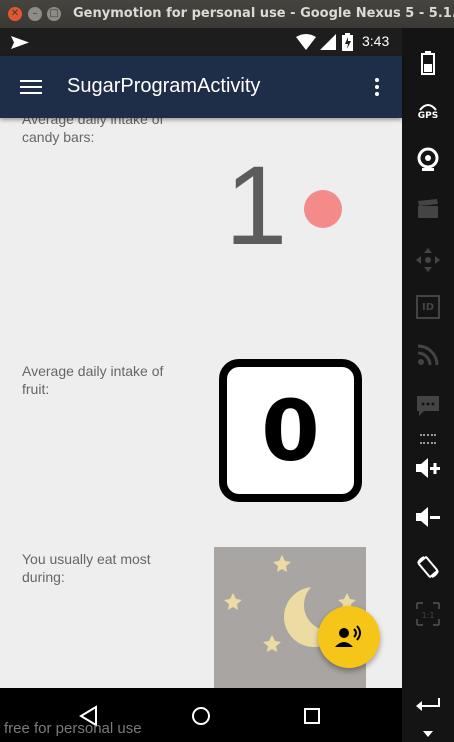 The height and width of the screenshot is (742, 454). I want to click on candy-intake-value: 1, so click(256, 205).